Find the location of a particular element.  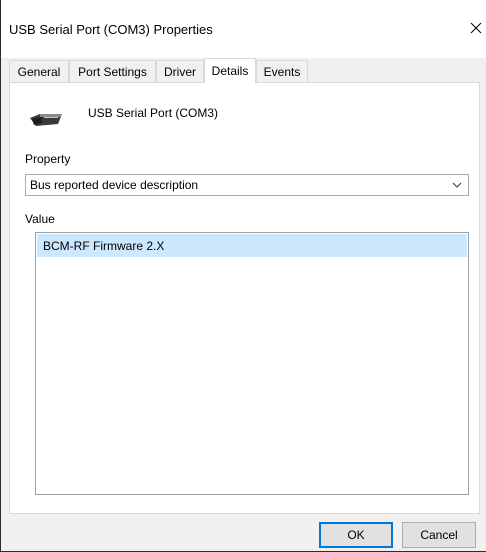

tab-label: Details is located at coordinates (230, 71).